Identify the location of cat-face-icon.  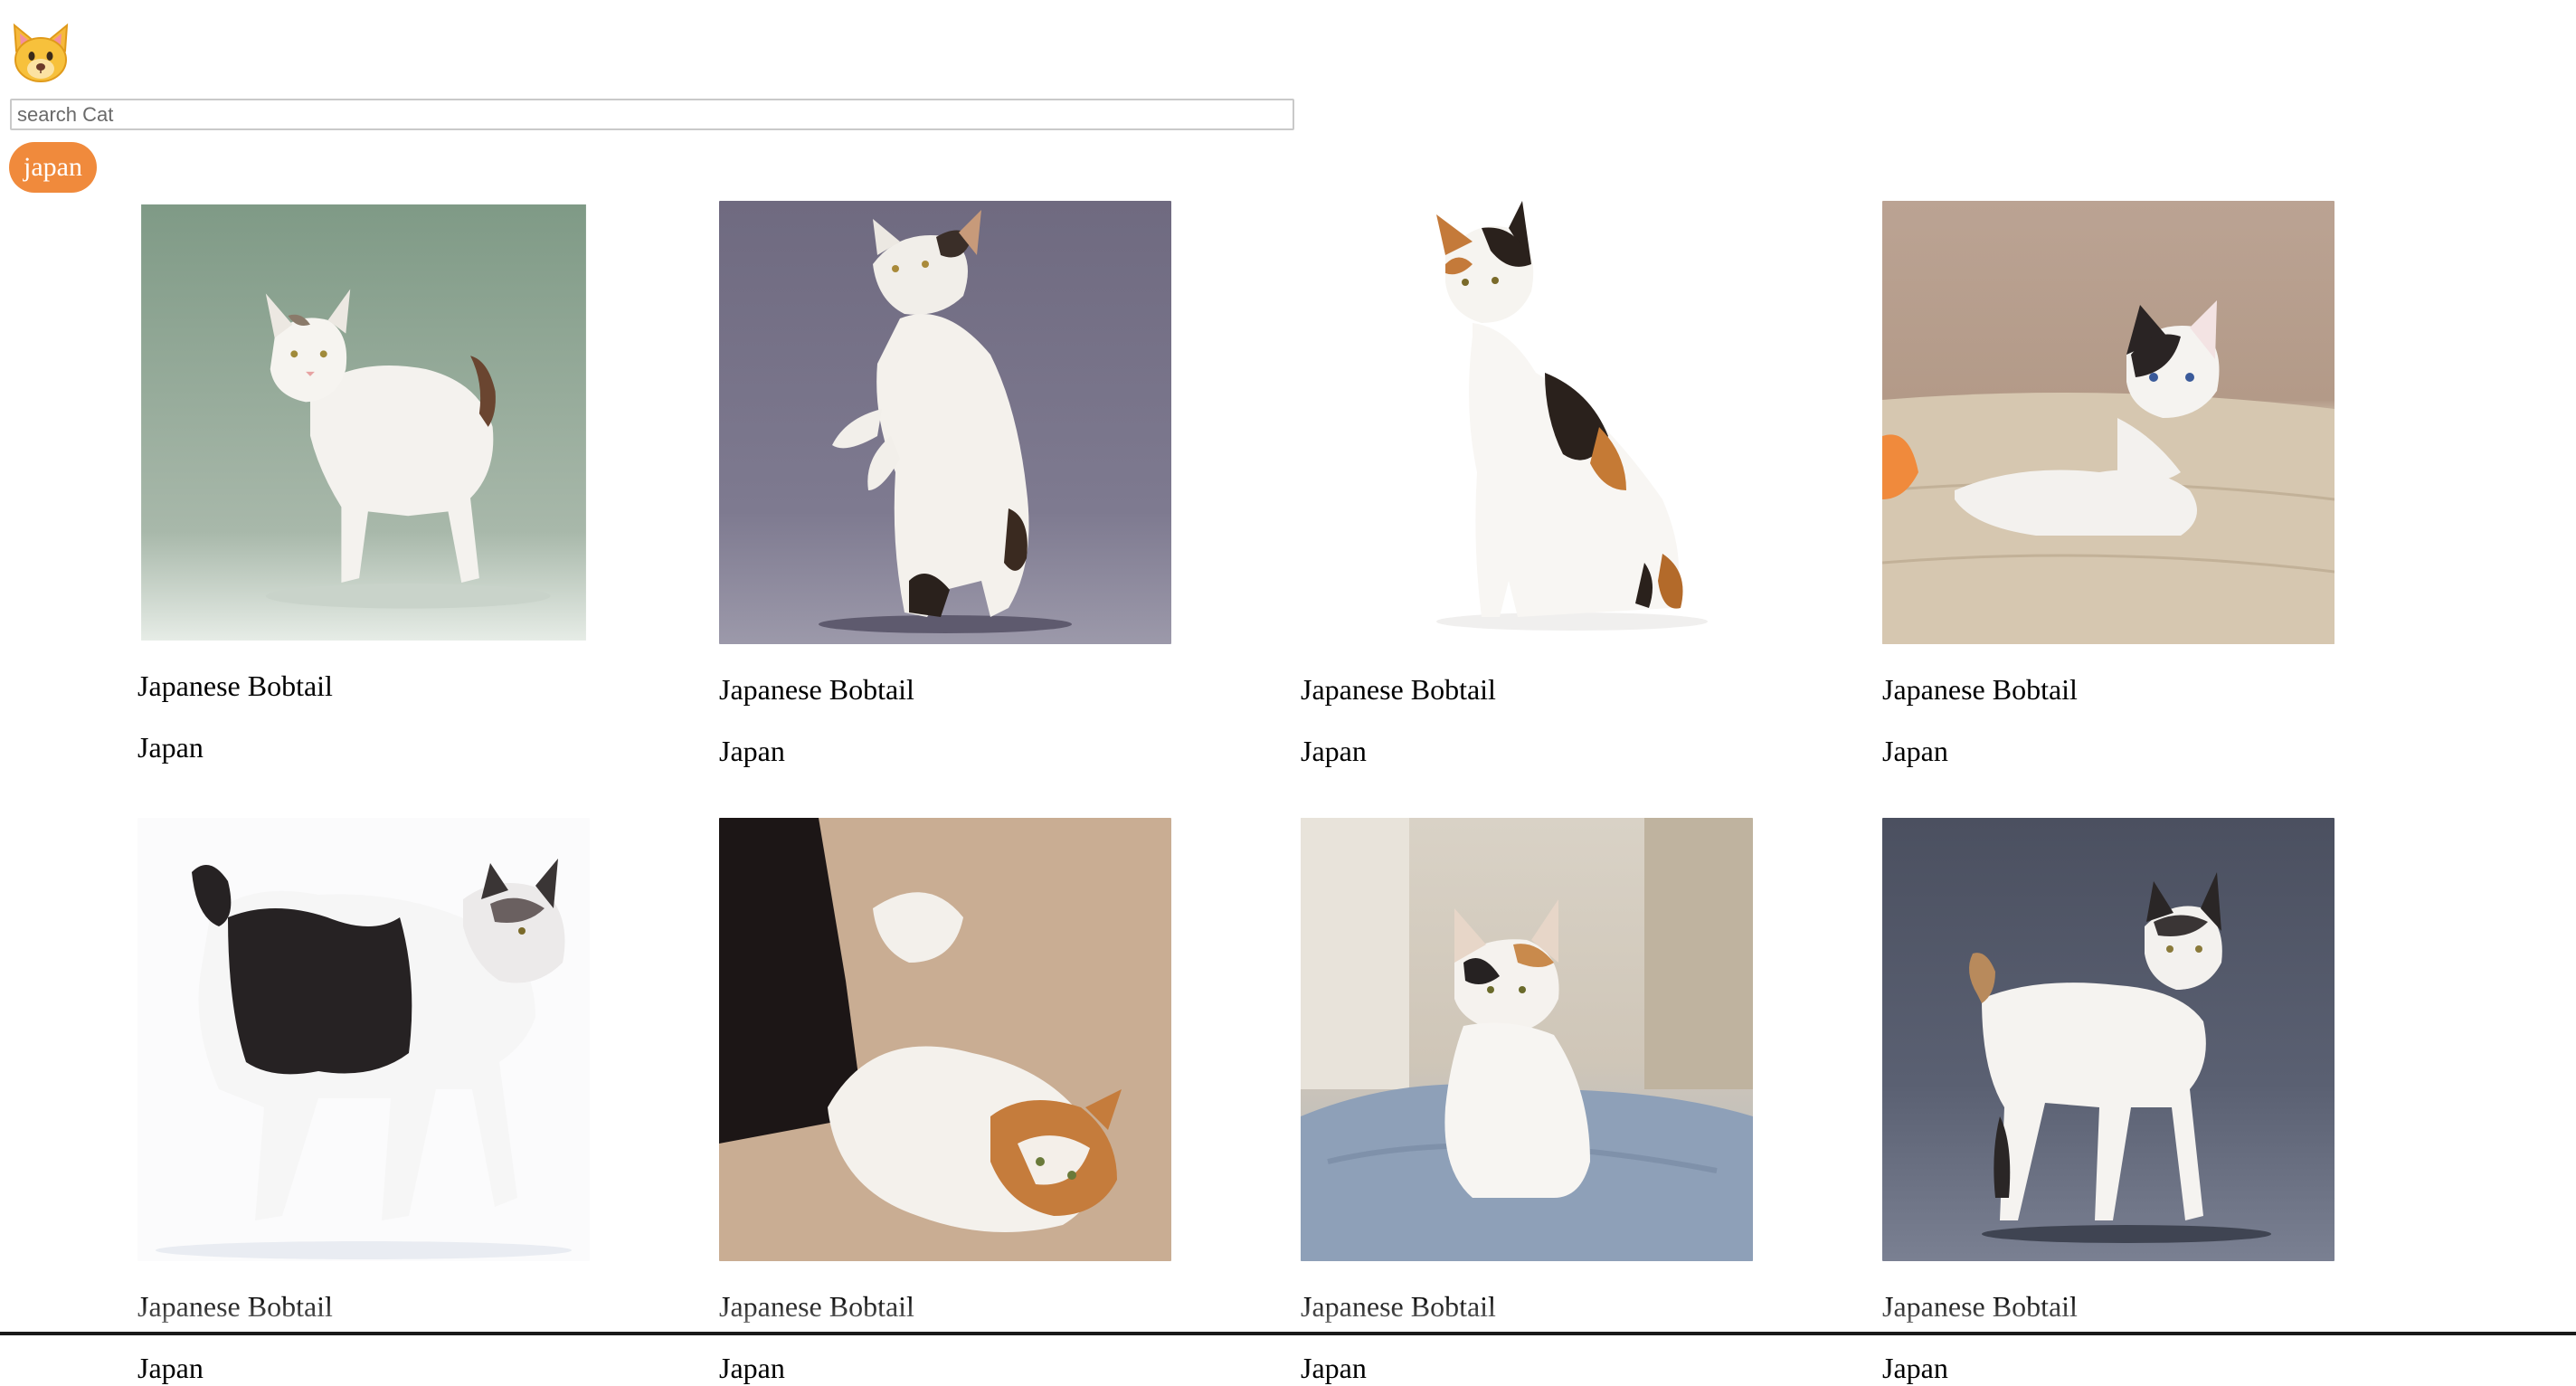
(41, 53).